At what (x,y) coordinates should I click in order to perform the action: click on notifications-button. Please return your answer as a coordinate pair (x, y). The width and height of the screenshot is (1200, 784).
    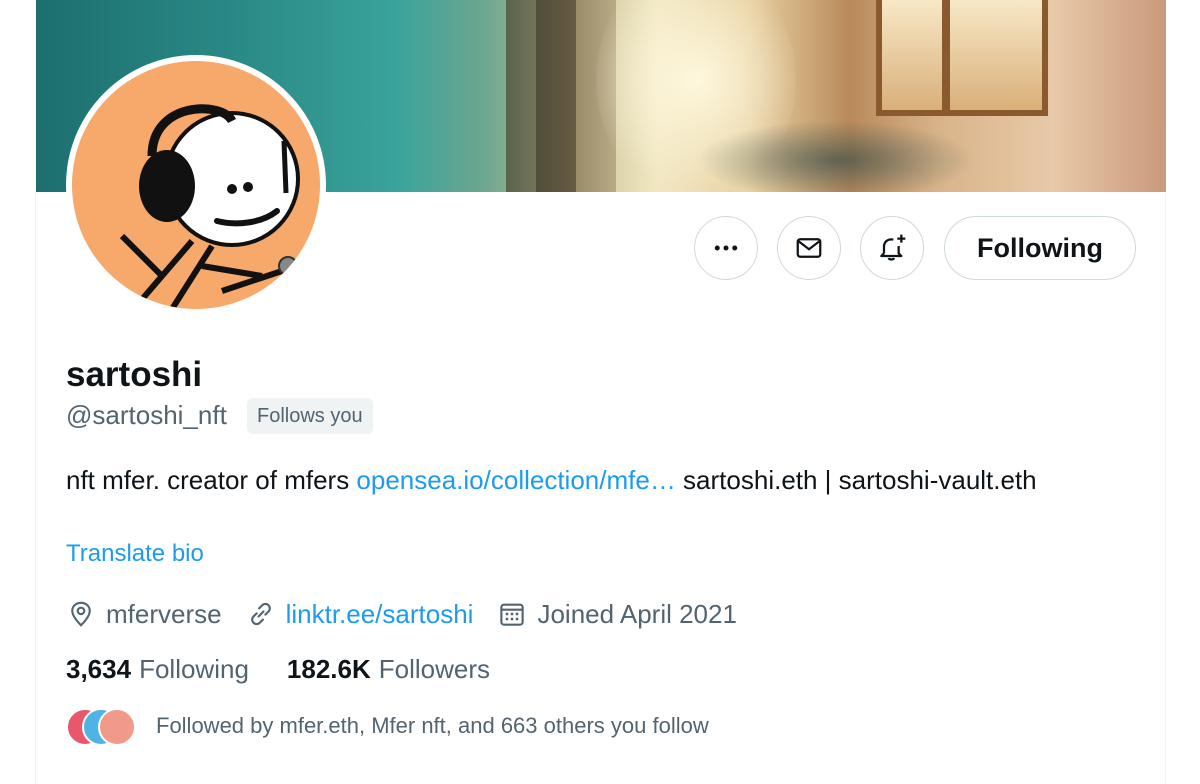
    Looking at the image, I should click on (892, 248).